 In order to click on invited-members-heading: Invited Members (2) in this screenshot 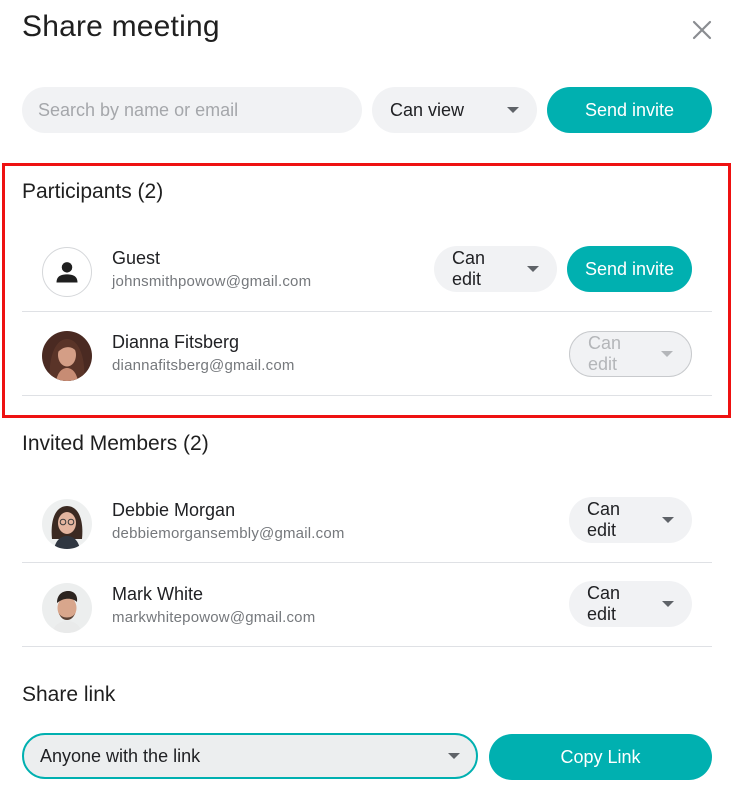, I will do `click(115, 443)`.